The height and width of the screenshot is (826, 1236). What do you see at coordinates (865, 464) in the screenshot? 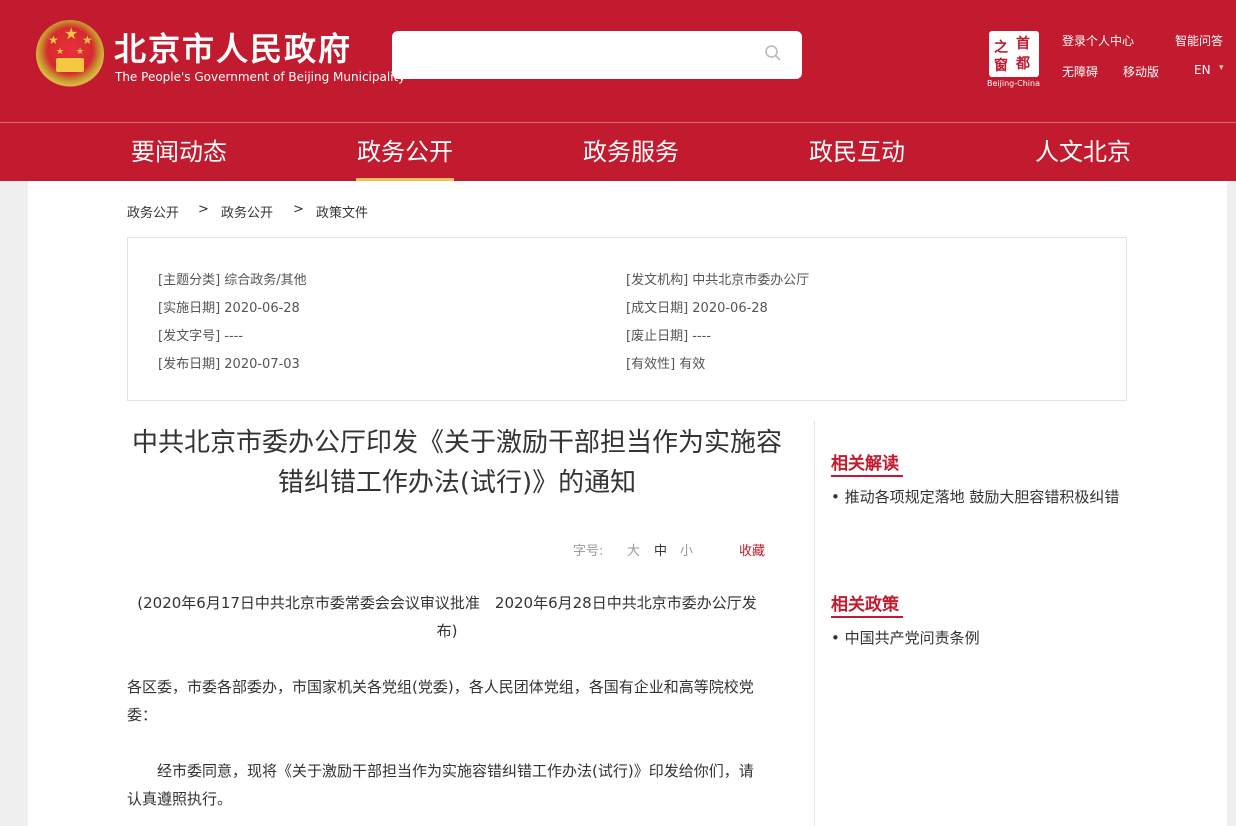
I see `related-reading-heading: 相关解读` at bounding box center [865, 464].